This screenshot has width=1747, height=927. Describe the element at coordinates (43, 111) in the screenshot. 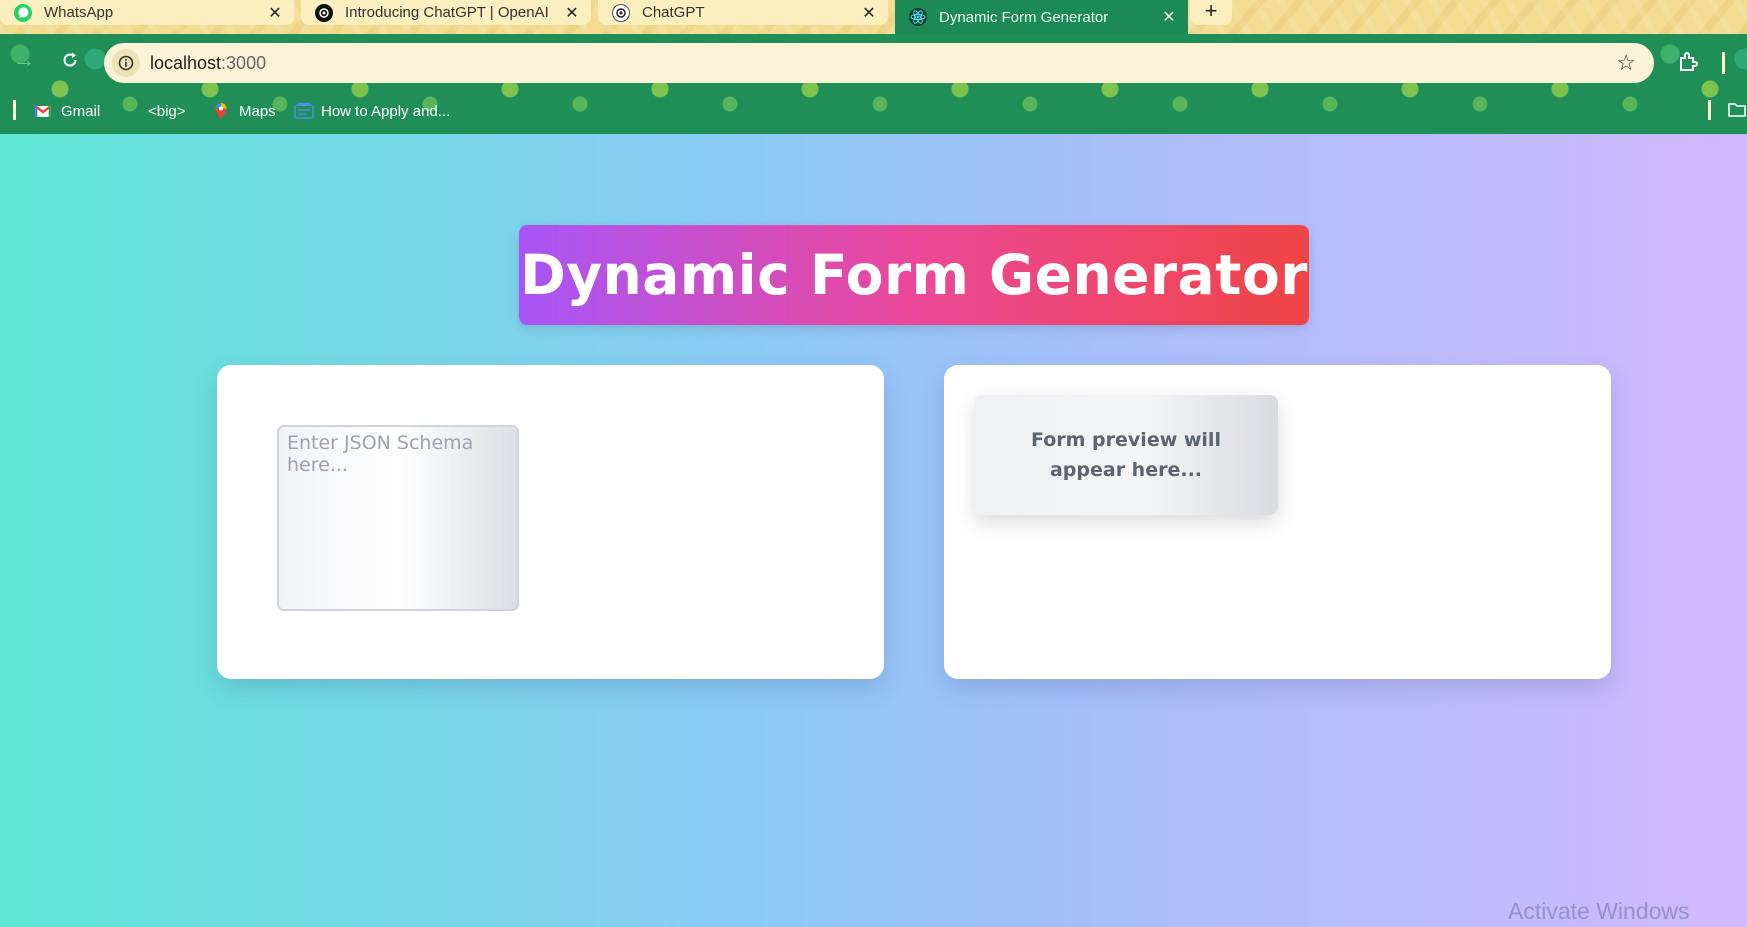

I see `gmail-icon` at that location.